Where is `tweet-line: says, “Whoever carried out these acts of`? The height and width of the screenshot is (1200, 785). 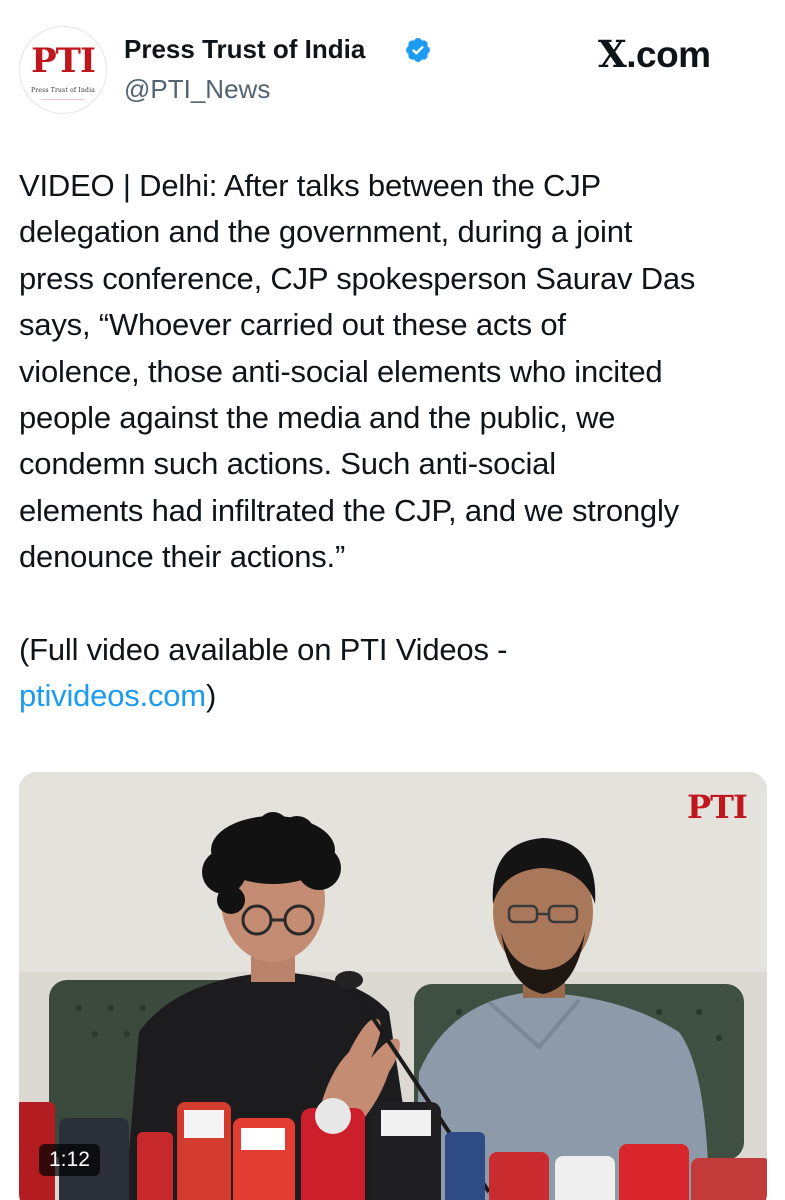
tweet-line: says, “Whoever carried out these acts of is located at coordinates (292, 325).